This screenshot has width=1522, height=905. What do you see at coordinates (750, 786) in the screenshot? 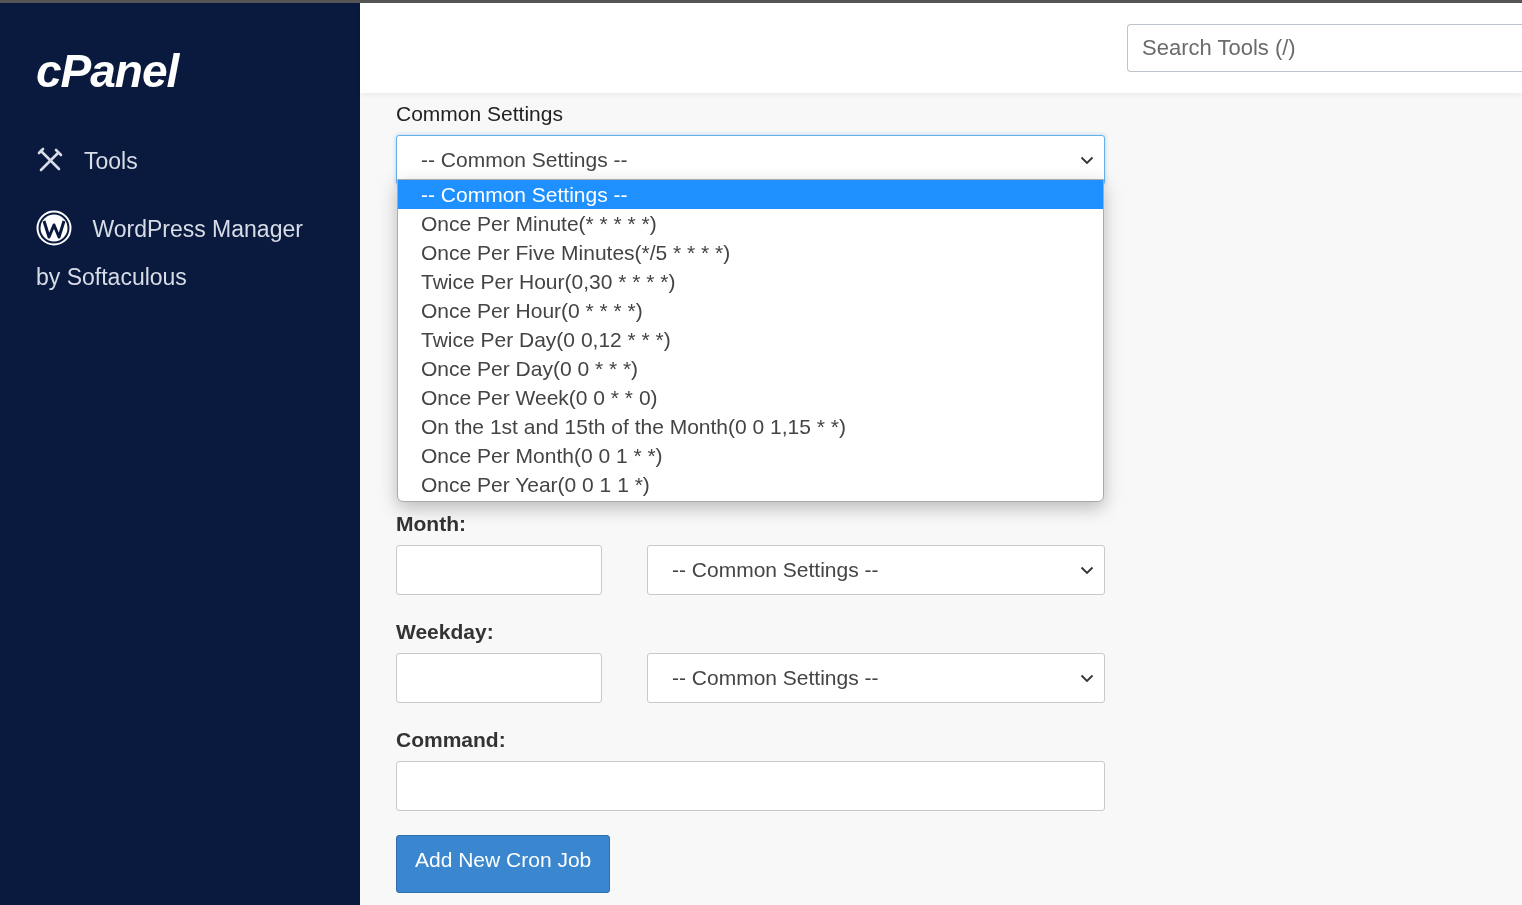
I see `command-field` at bounding box center [750, 786].